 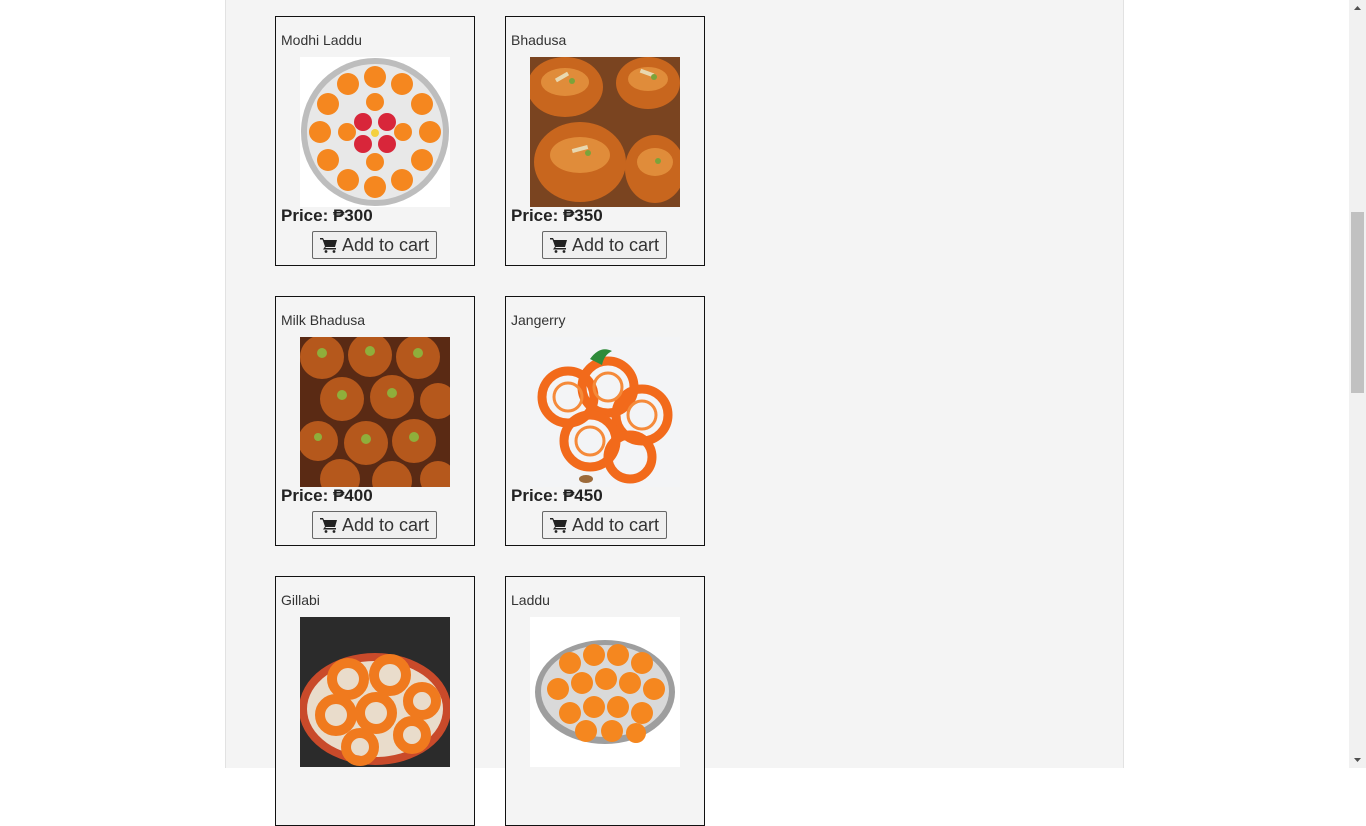 I want to click on jangerry-image, so click(x=605, y=412).